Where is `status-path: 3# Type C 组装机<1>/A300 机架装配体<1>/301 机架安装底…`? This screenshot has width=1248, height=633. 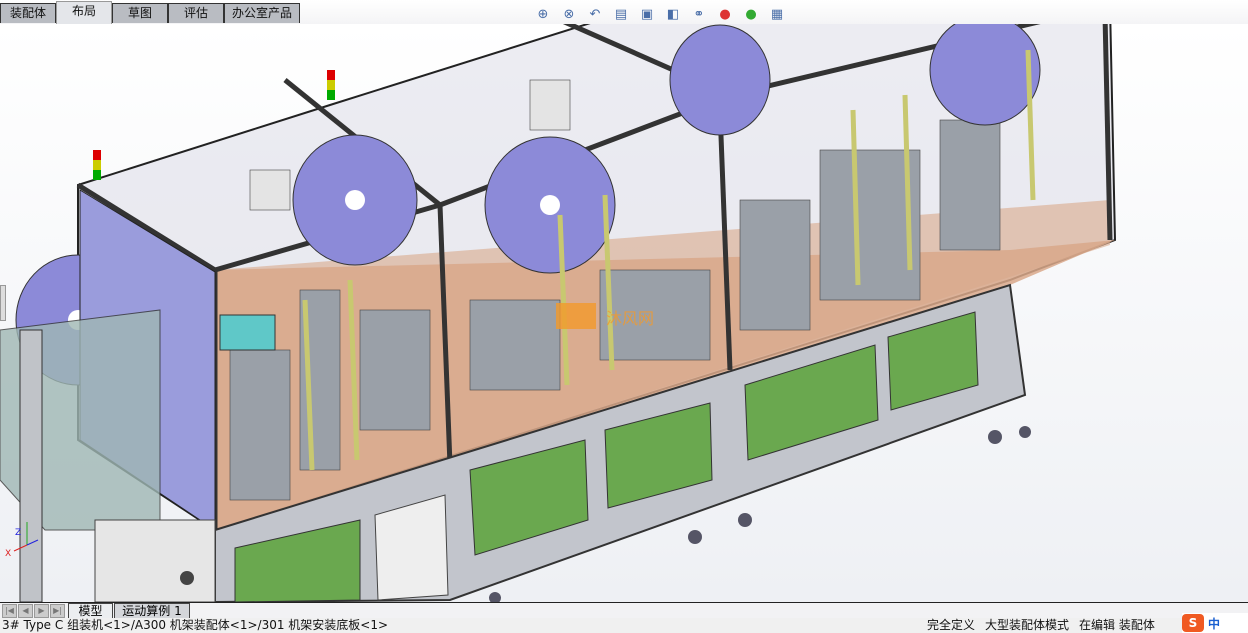
status-path: 3# Type C 组装机<1>/A300 机架装配体<1>/301 机架安装底… is located at coordinates (195, 625).